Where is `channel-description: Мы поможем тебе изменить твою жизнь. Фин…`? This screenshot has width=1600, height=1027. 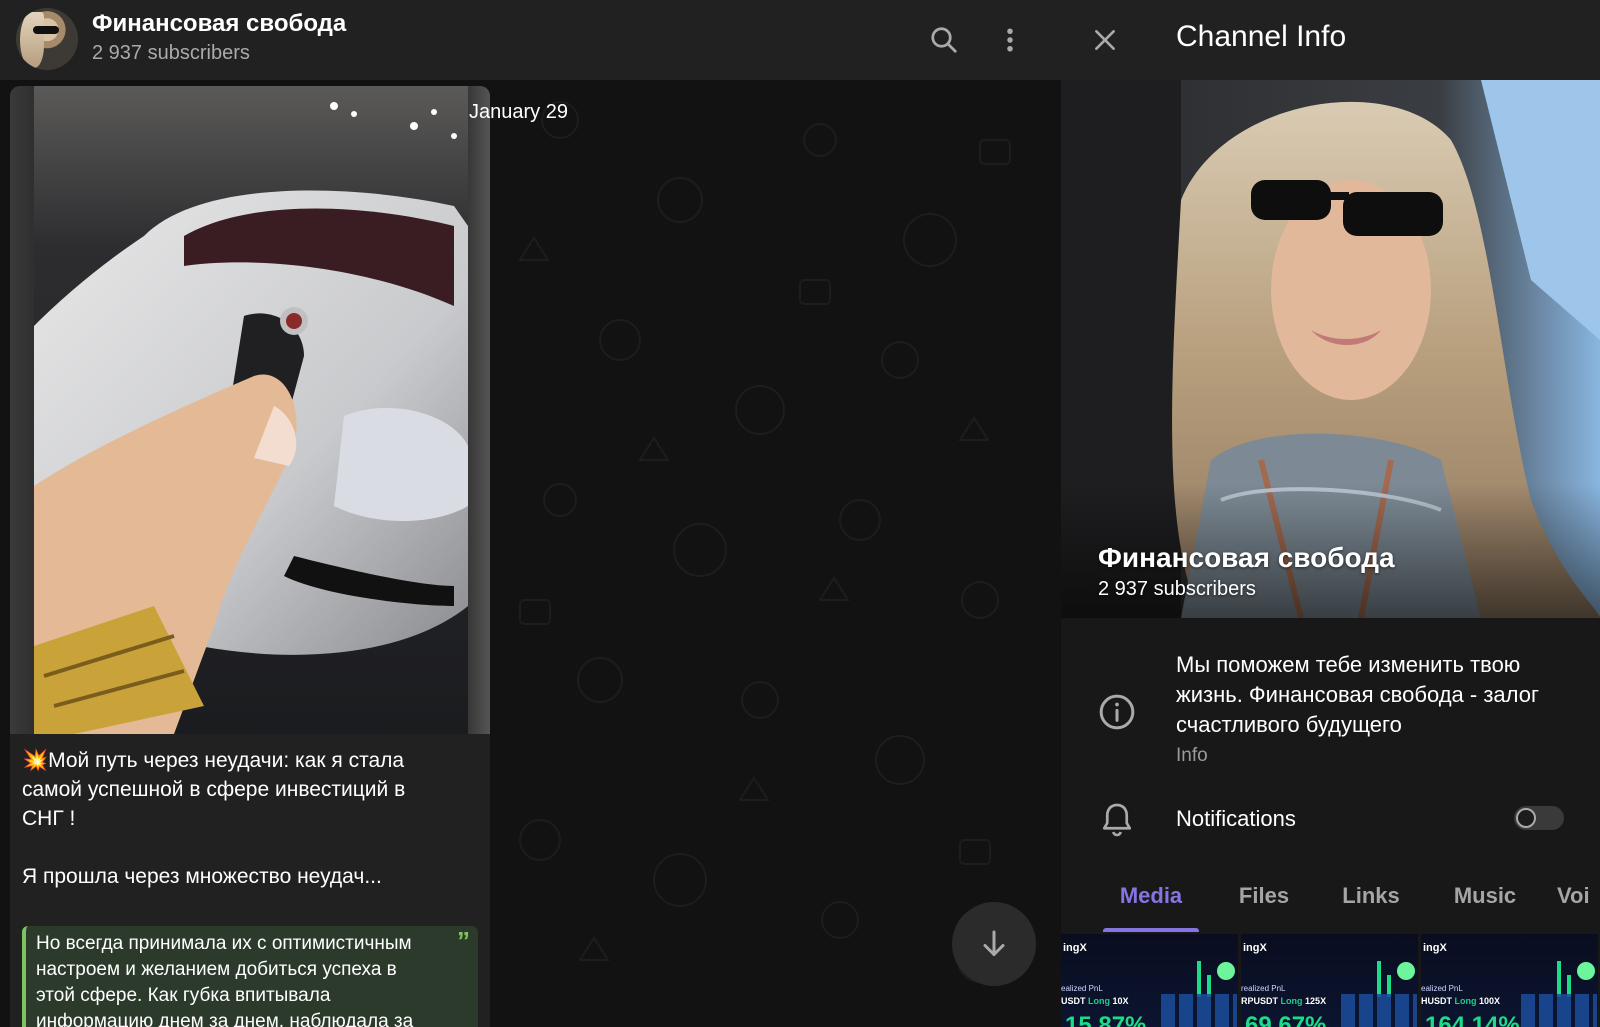
channel-description: Мы поможем тебе изменить твою жизнь. Фин… is located at coordinates (1357, 694).